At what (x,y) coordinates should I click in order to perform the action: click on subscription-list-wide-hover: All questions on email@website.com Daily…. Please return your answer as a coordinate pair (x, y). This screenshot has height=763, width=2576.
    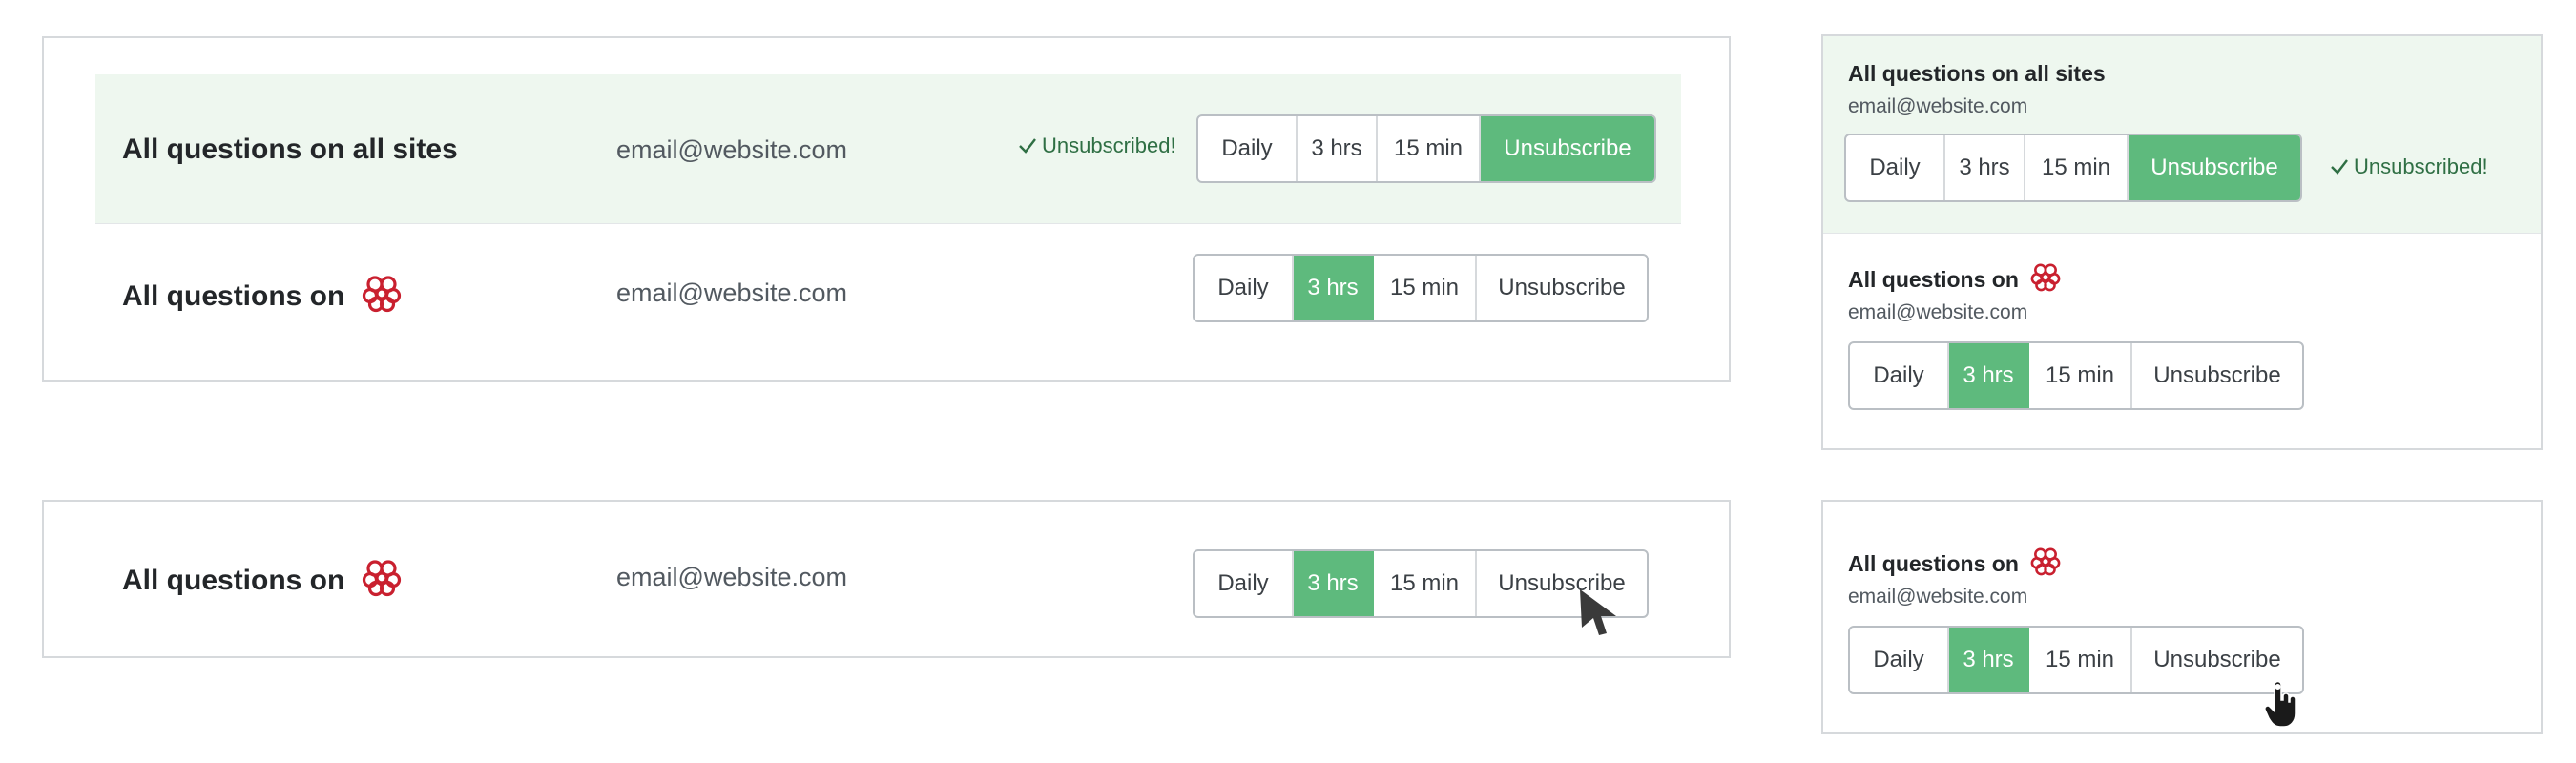
    Looking at the image, I should click on (886, 579).